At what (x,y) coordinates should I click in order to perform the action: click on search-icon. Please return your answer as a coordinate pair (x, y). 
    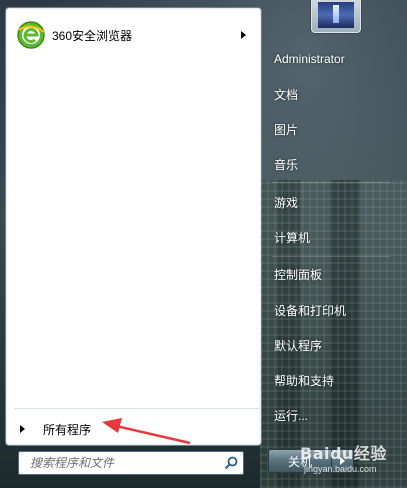
    Looking at the image, I should click on (231, 463).